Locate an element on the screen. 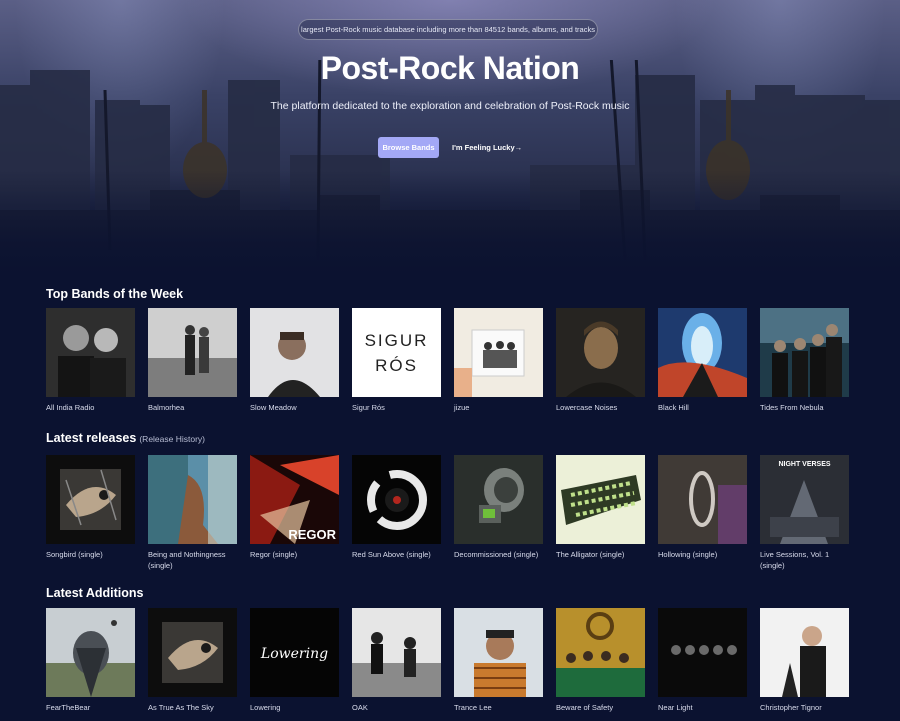  band-photo: SIGUR RÓS is located at coordinates (396, 352).